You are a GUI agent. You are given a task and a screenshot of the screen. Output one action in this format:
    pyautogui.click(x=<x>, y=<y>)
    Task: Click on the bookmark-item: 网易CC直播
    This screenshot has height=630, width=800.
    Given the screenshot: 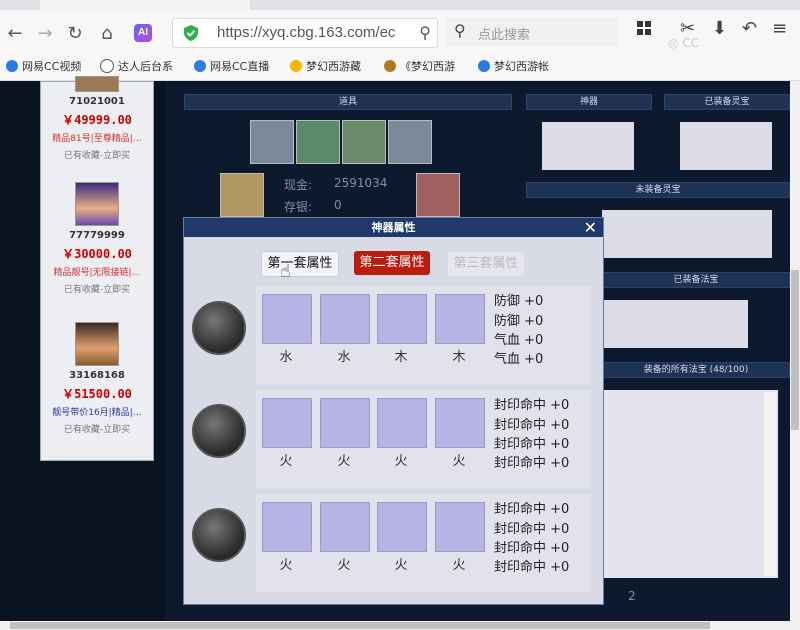 What is the action you would take?
    pyautogui.click(x=231, y=66)
    